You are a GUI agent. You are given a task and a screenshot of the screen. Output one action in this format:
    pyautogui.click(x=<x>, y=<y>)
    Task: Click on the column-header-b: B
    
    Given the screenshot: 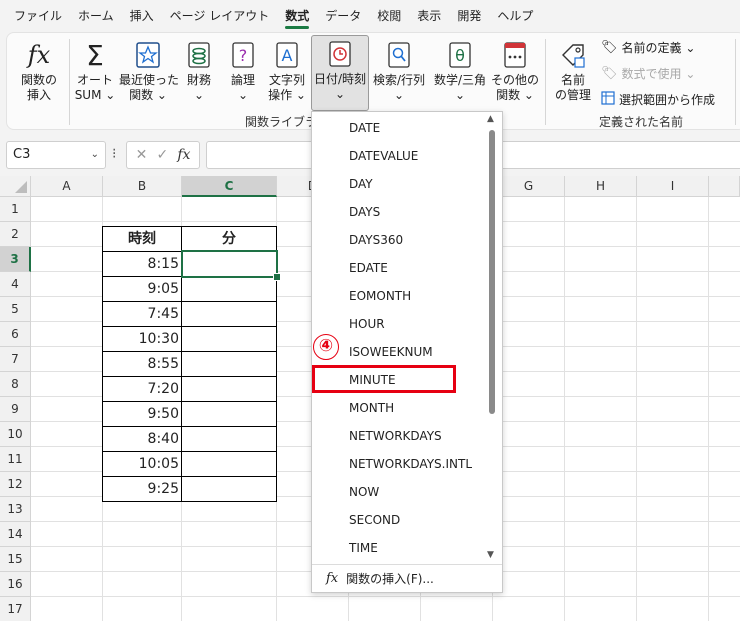 What is the action you would take?
    pyautogui.click(x=142, y=186)
    